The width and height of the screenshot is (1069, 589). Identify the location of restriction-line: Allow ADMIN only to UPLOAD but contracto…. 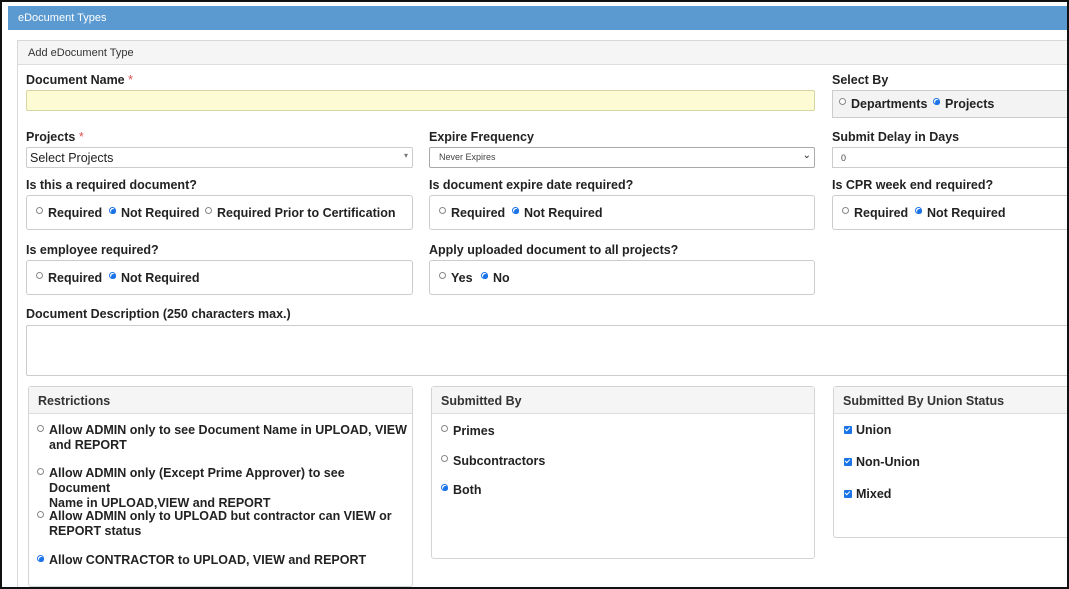
(220, 516).